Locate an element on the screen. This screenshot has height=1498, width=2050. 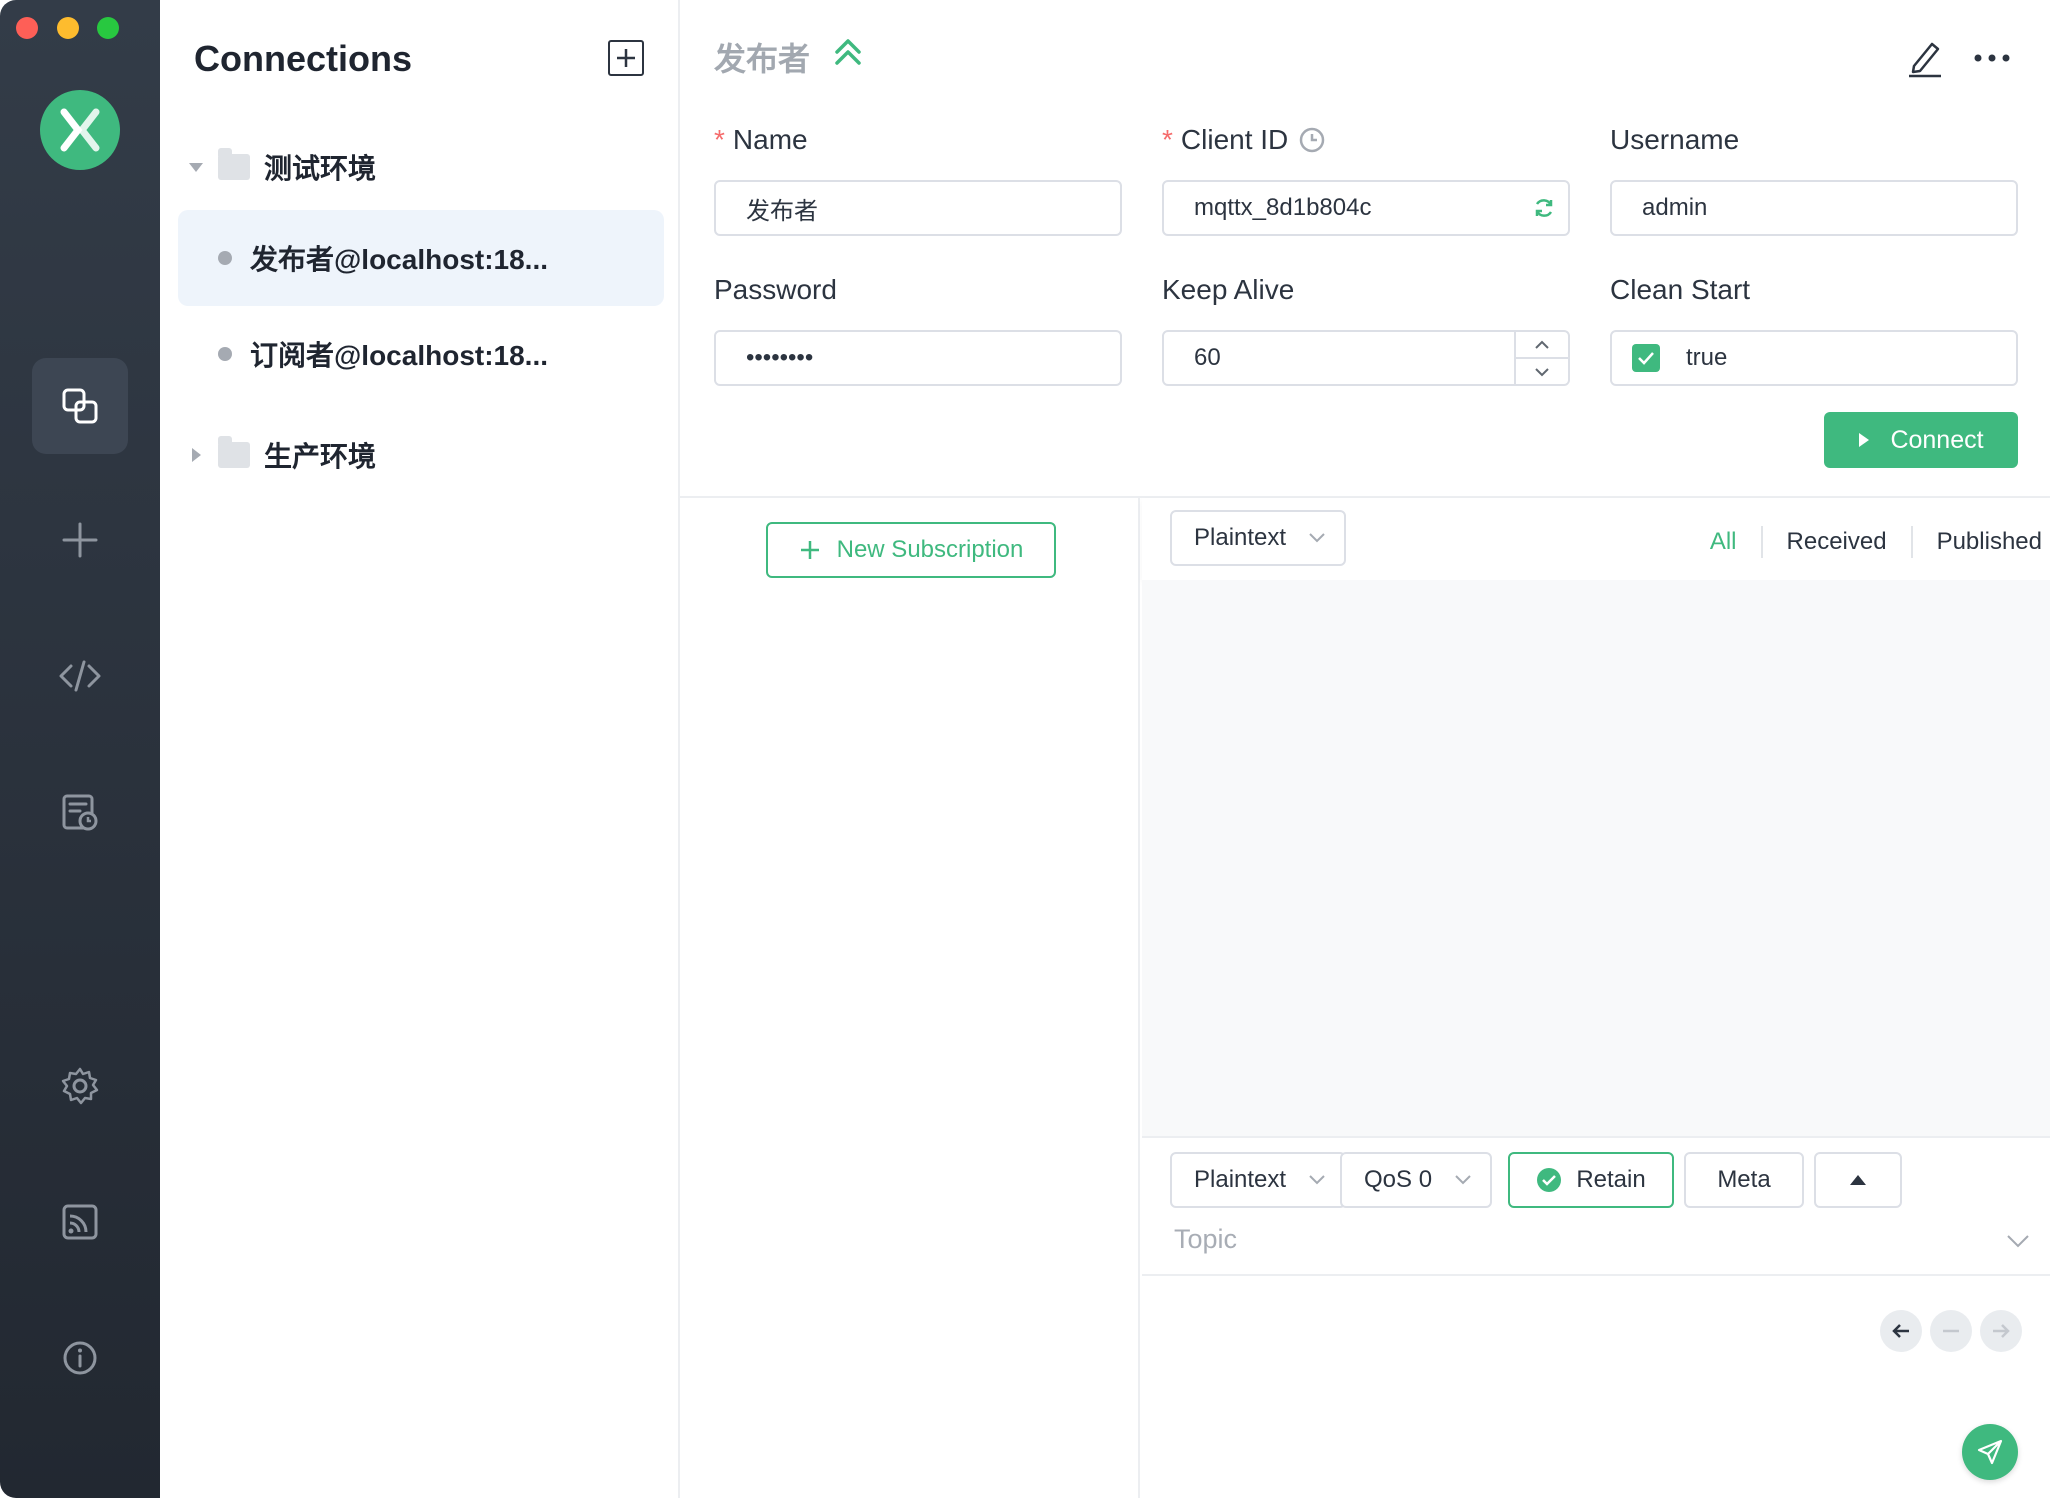
nav-about-button is located at coordinates (80, 1358).